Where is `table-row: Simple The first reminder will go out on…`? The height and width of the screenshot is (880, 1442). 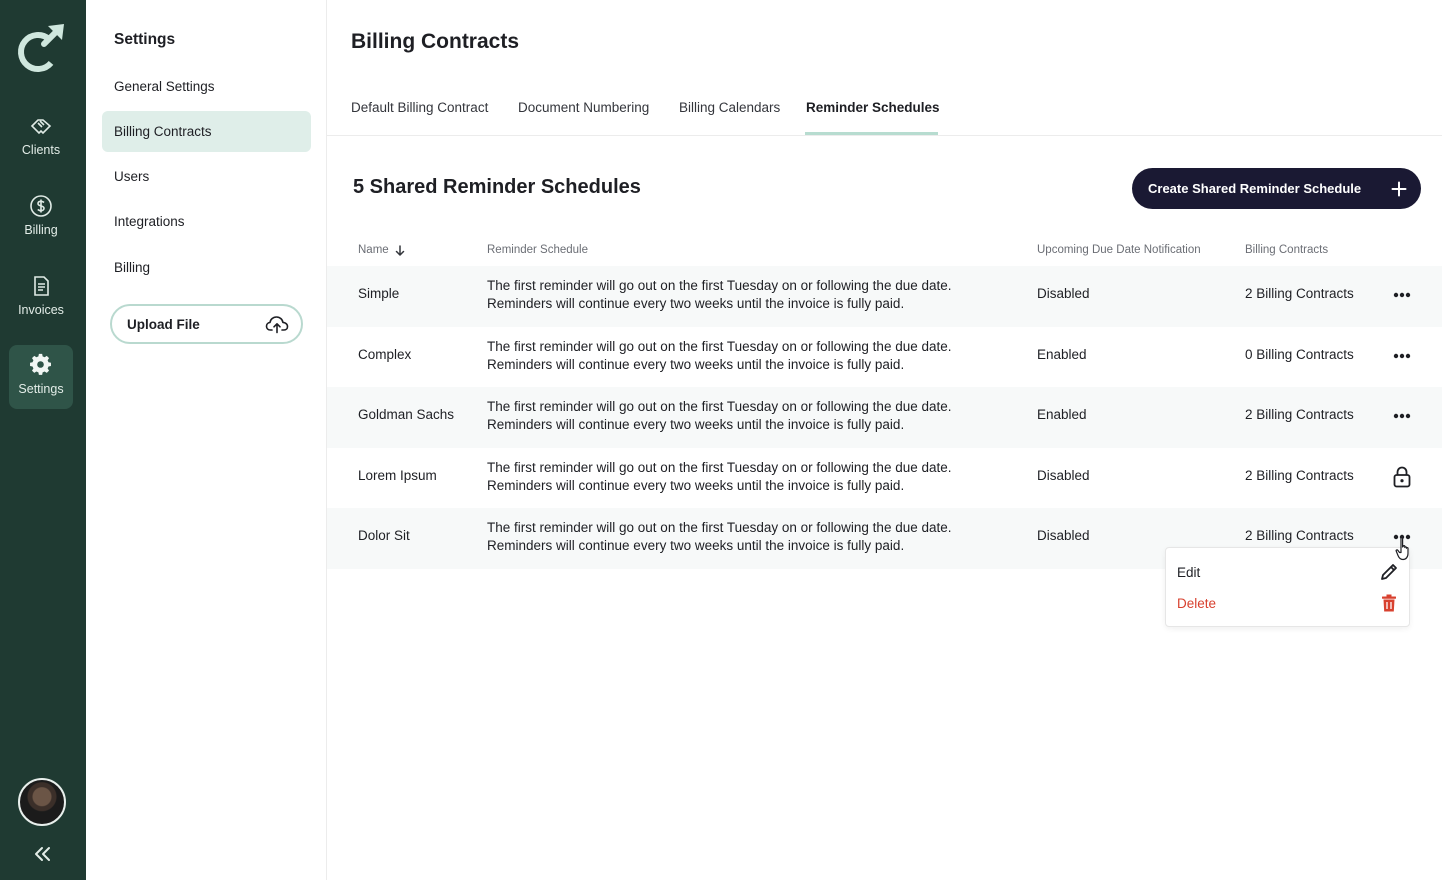
table-row: Simple The first reminder will go out on… is located at coordinates (884, 296).